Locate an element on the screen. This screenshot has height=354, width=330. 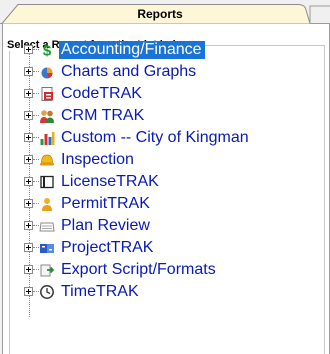
tab-reports: Reports is located at coordinates (160, 14).